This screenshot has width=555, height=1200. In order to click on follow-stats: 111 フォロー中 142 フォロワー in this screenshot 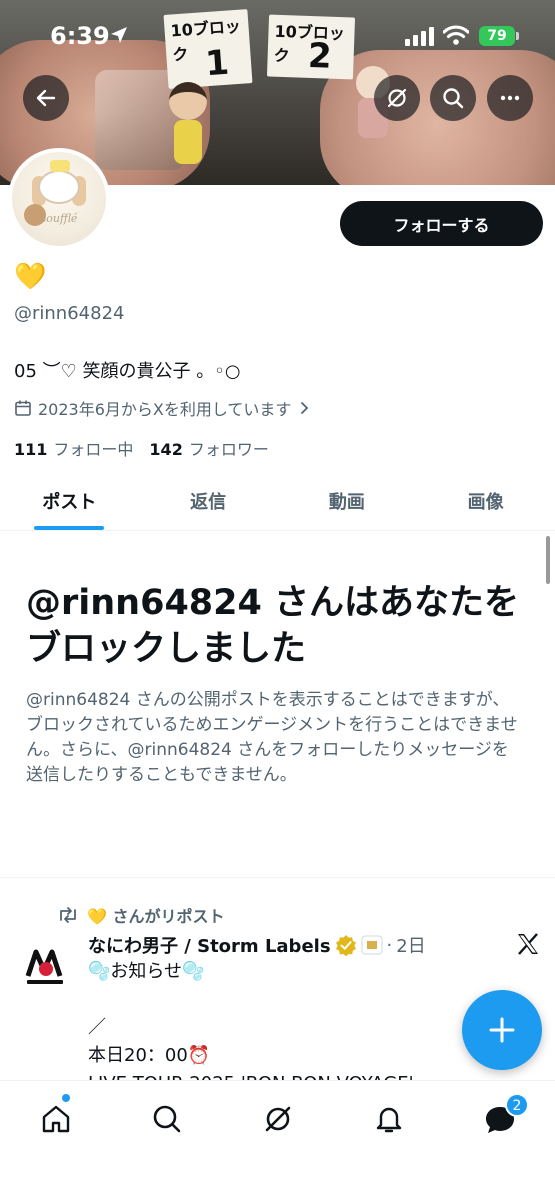, I will do `click(141, 448)`.